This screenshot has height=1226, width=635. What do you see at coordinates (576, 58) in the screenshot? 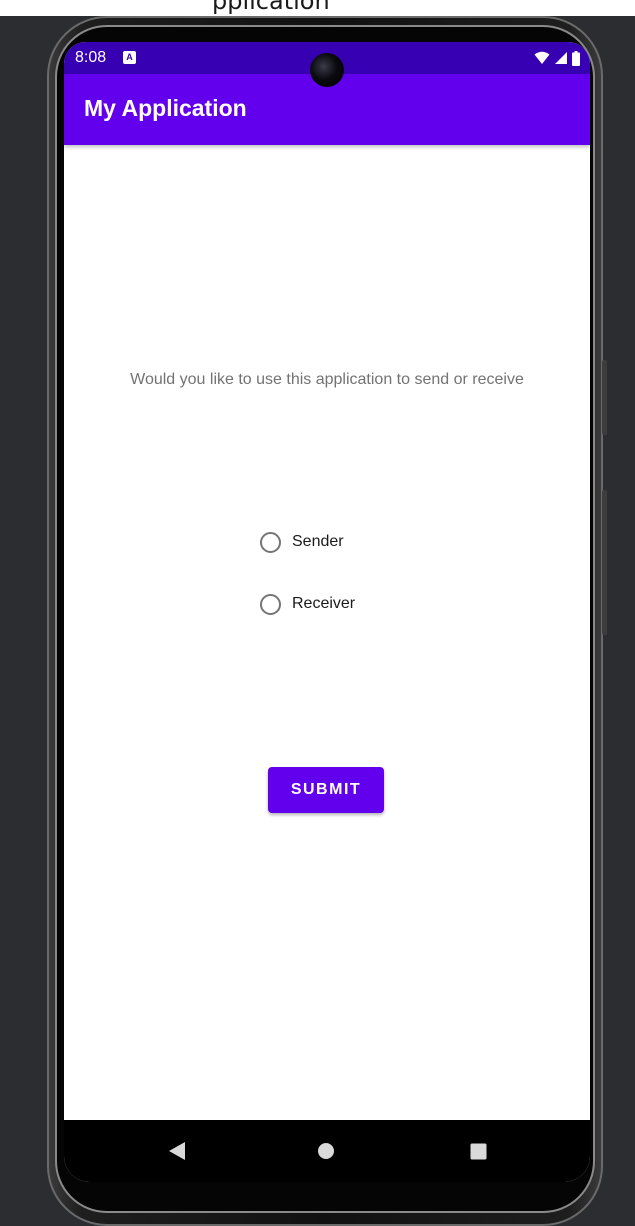
I see `battery-icon` at bounding box center [576, 58].